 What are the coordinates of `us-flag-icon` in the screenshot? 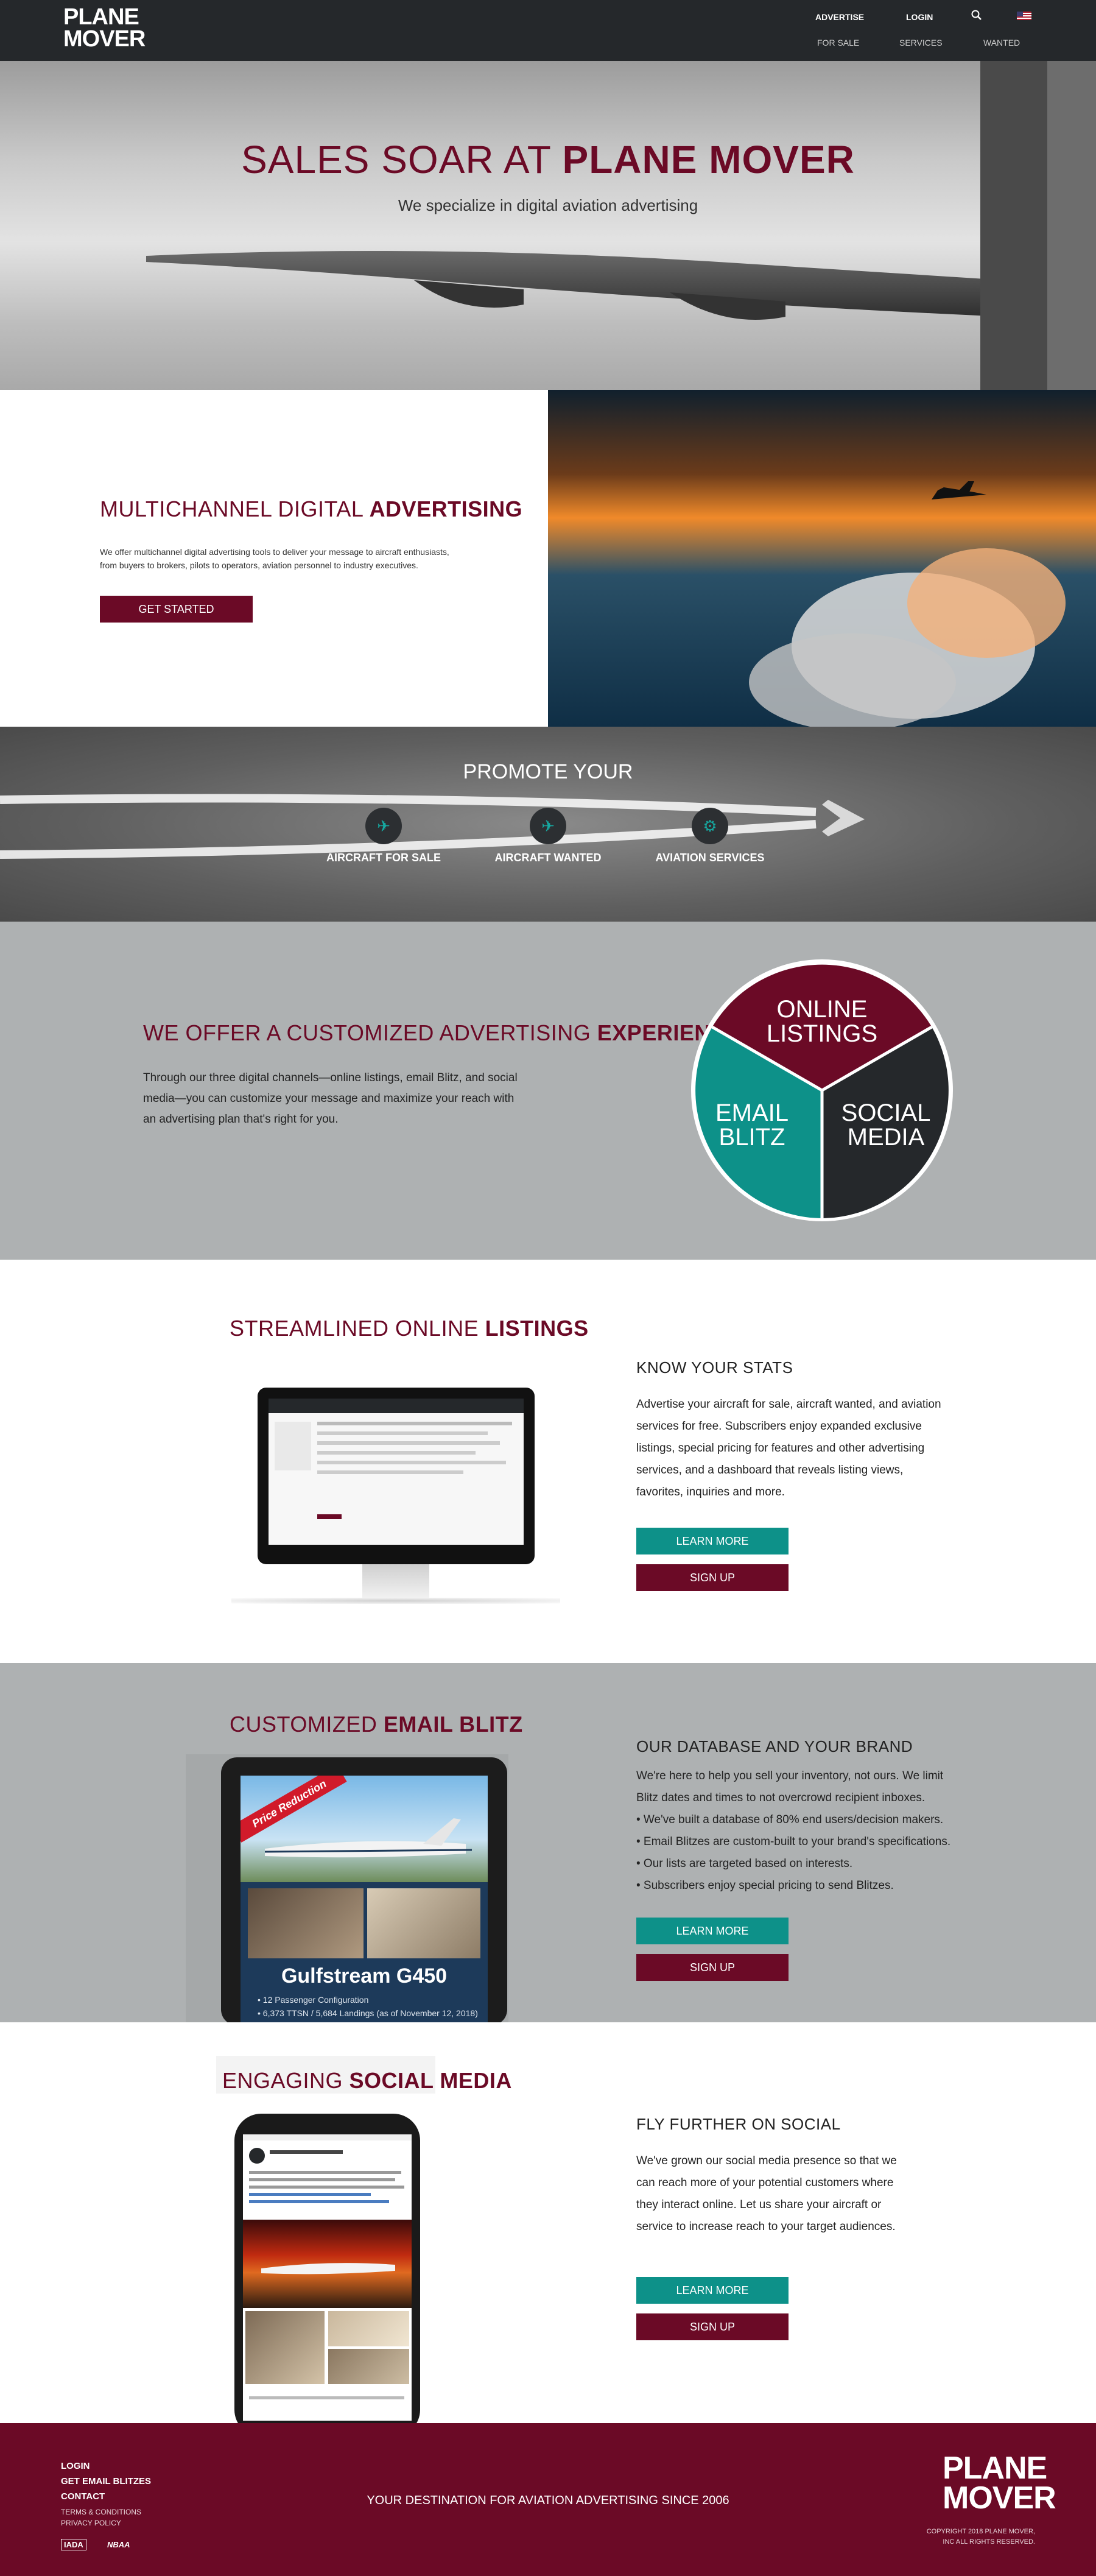 It's located at (1024, 17).